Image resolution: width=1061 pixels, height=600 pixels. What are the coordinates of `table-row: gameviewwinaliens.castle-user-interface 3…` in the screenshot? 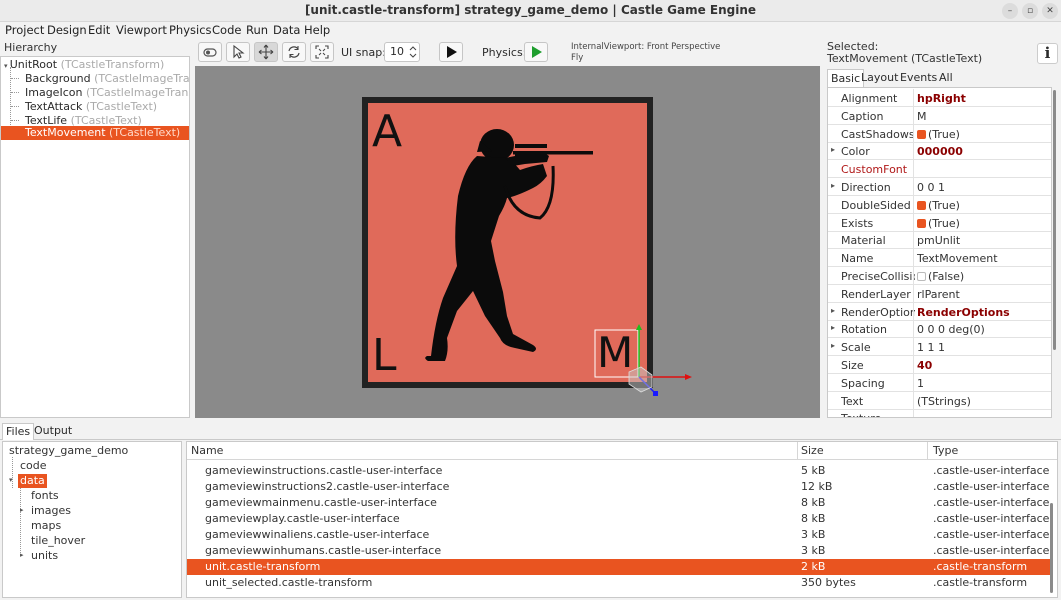 It's located at (619, 535).